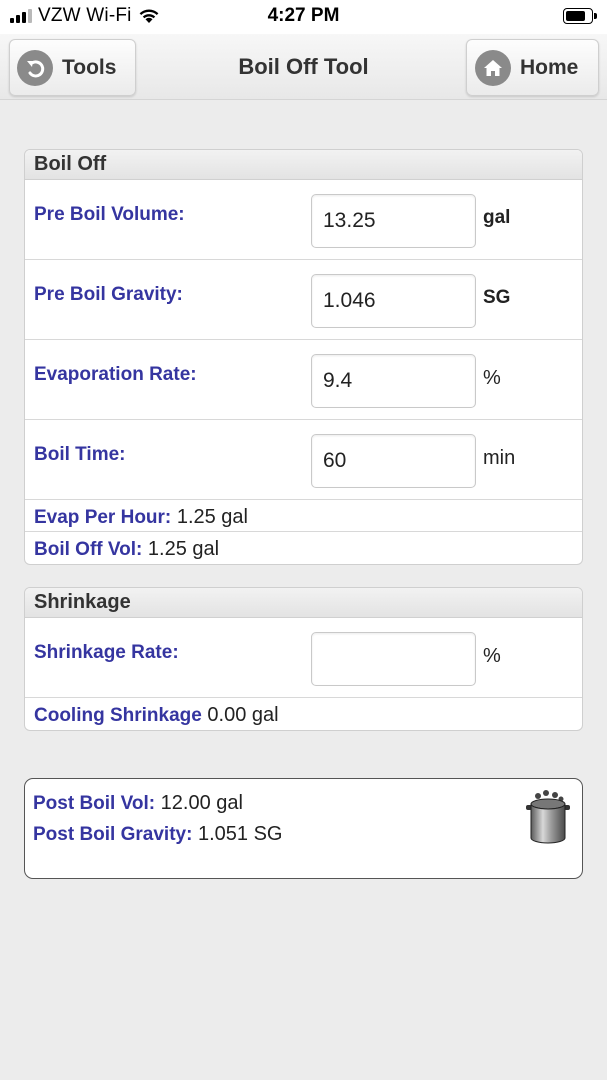  What do you see at coordinates (240, 834) in the screenshot?
I see `post-boil-gravity-value: 1.051 SG` at bounding box center [240, 834].